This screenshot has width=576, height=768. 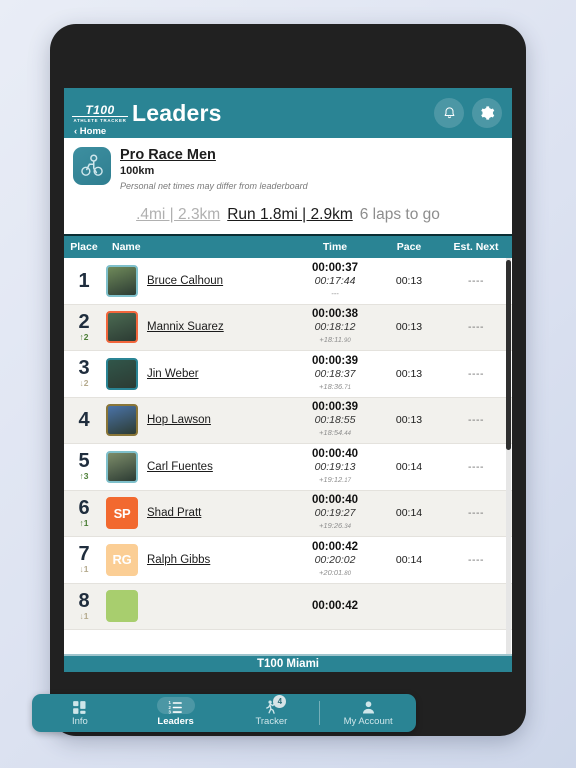 I want to click on place-cell: 1, so click(x=84, y=281).